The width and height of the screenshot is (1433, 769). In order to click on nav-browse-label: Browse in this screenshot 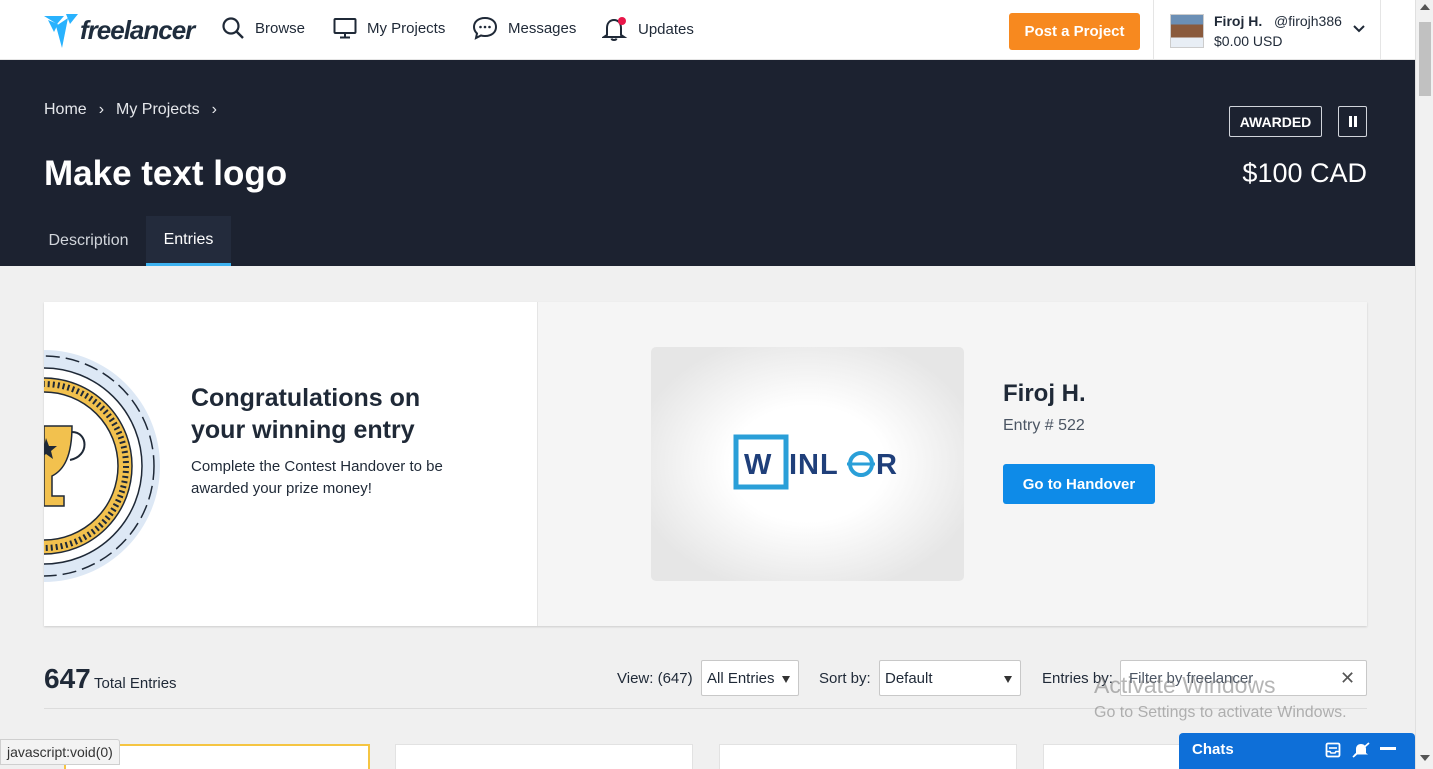, I will do `click(280, 28)`.